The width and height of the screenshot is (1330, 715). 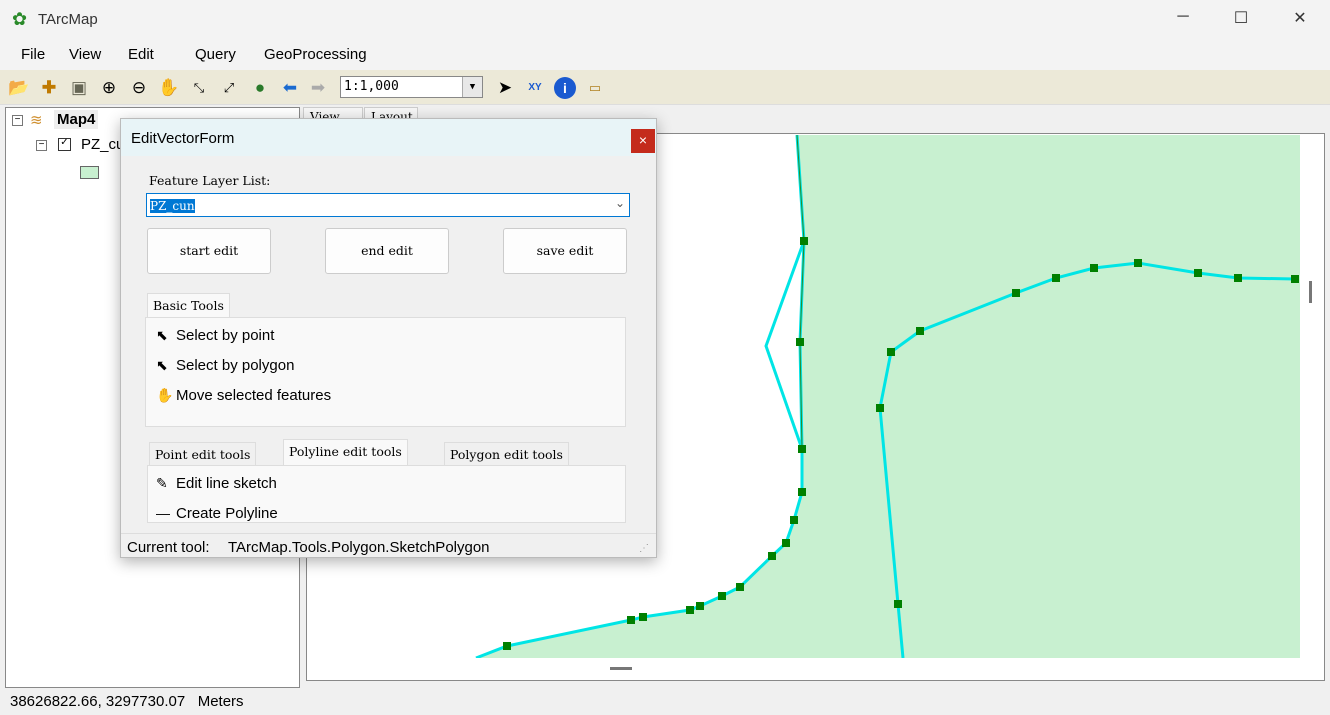 I want to click on close-button: ✕, so click(x=1300, y=20).